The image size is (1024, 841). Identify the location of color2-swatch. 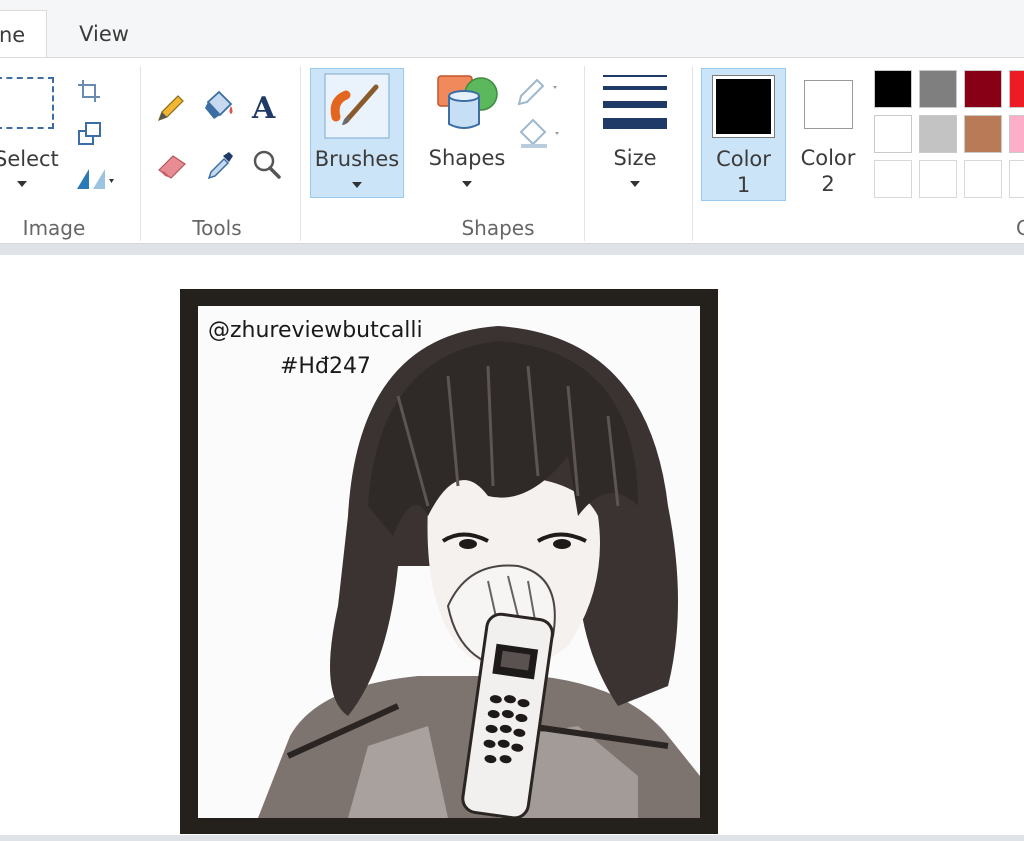
(828, 104).